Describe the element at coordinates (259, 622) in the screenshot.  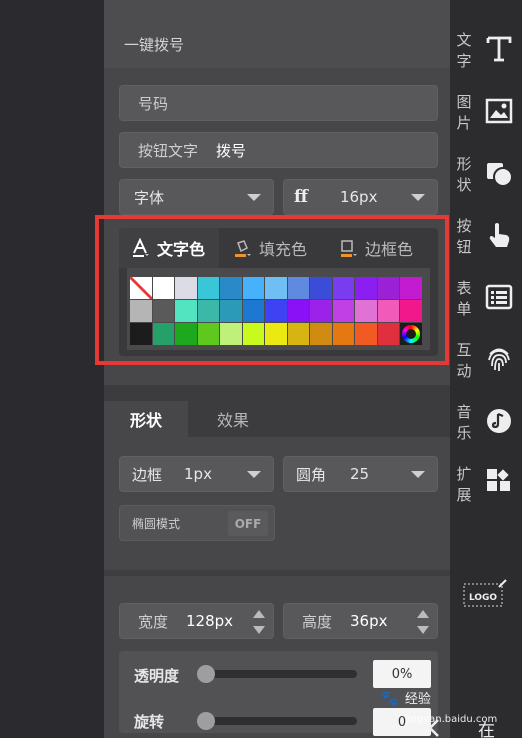
I see `width-stepper` at that location.